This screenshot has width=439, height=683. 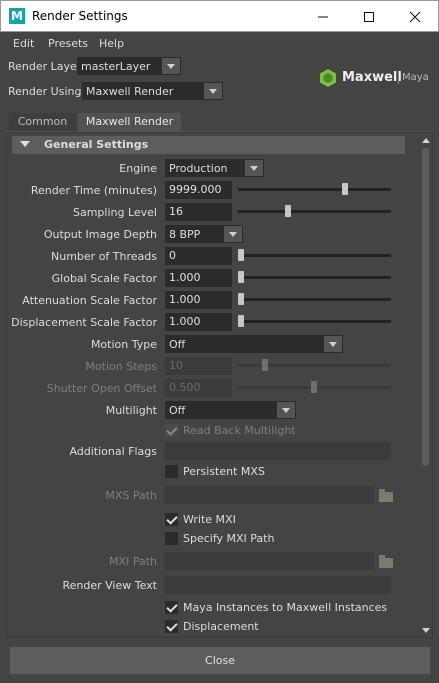 I want to click on attenuation-scale-slider, so click(x=314, y=299).